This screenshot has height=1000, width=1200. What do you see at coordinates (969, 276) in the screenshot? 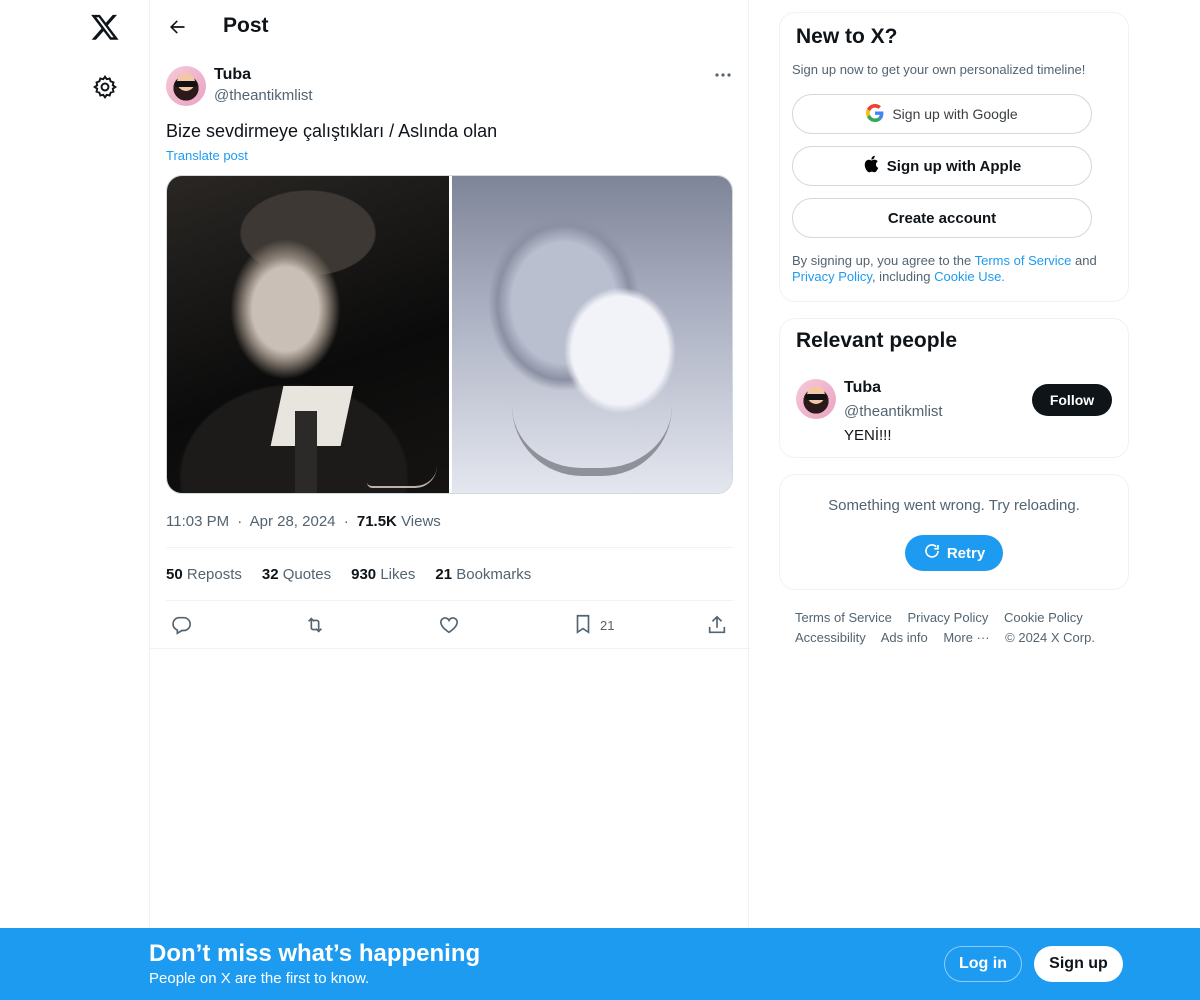
I see `cookie-link: Cookie Use.` at bounding box center [969, 276].